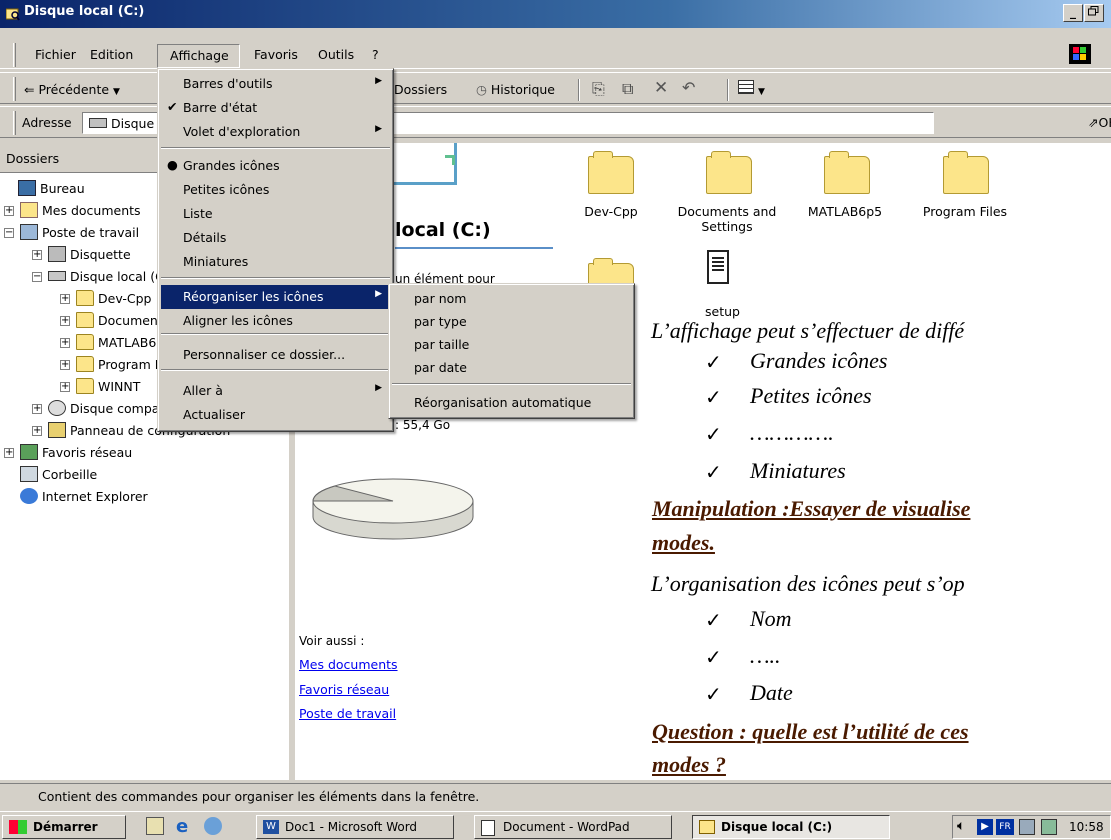 The width and height of the screenshot is (1111, 840). What do you see at coordinates (275, 166) in the screenshot?
I see `menu-item: ● Grandes icônes` at bounding box center [275, 166].